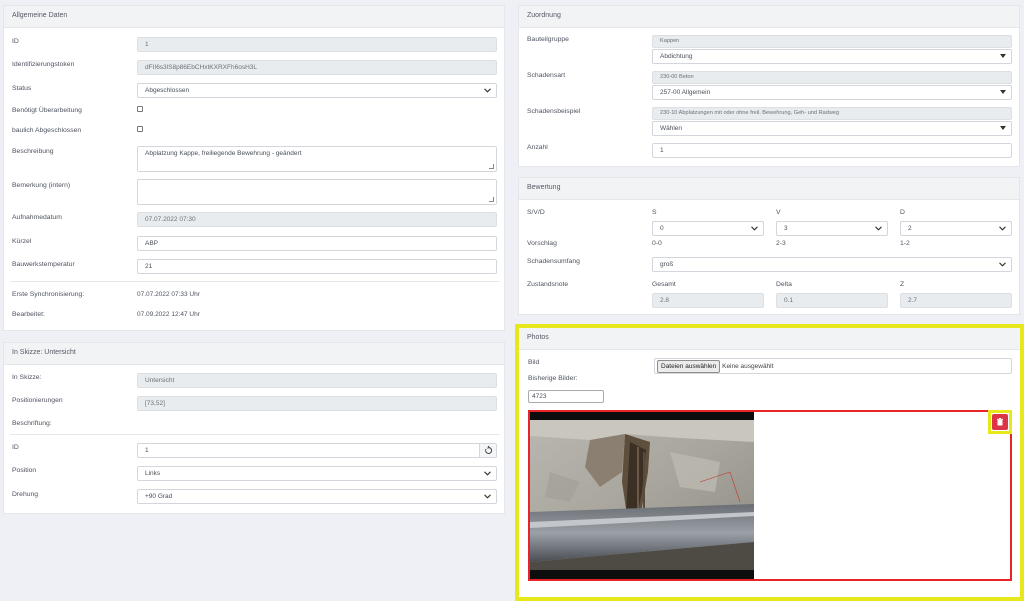 The height and width of the screenshot is (601, 1024). Describe the element at coordinates (667, 264) in the screenshot. I see `umfang-value: groß` at that location.